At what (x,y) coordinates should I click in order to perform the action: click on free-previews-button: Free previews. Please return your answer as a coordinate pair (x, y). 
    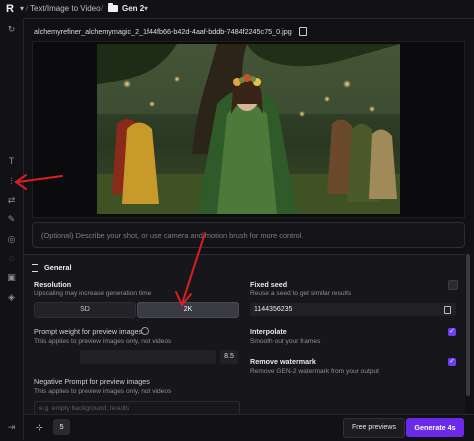
    Looking at the image, I should click on (374, 428).